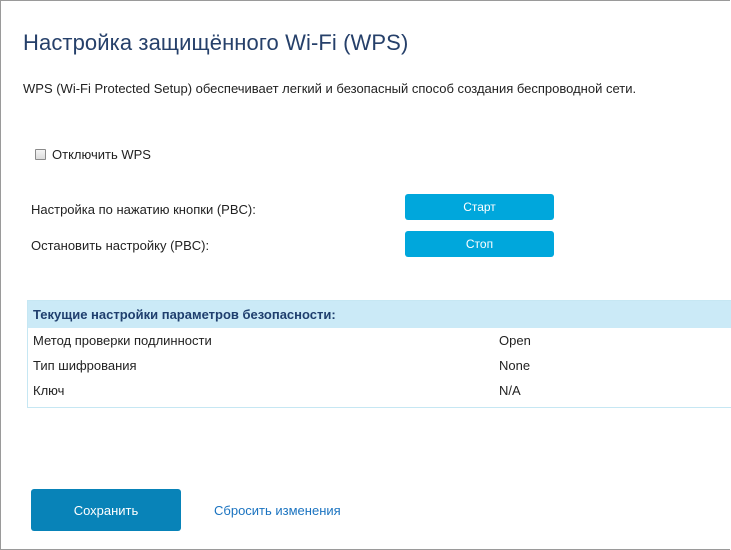 This screenshot has width=731, height=550. What do you see at coordinates (479, 244) in the screenshot?
I see `stop-button: Стоп` at bounding box center [479, 244].